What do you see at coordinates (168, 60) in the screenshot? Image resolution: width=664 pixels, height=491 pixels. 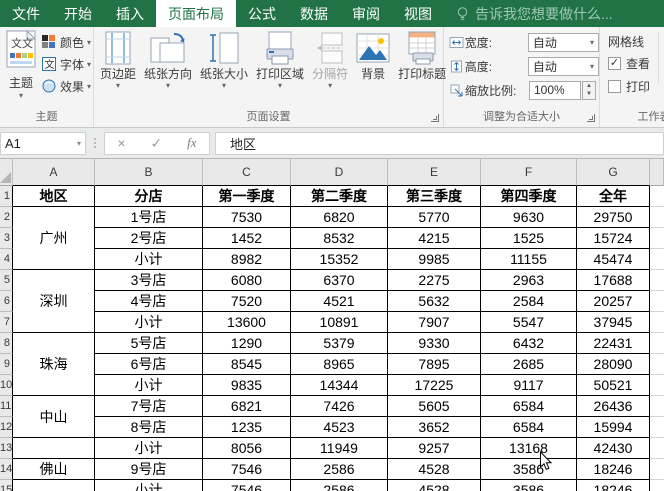 I see `button-纸张方向: 纸张方向 ▾` at bounding box center [168, 60].